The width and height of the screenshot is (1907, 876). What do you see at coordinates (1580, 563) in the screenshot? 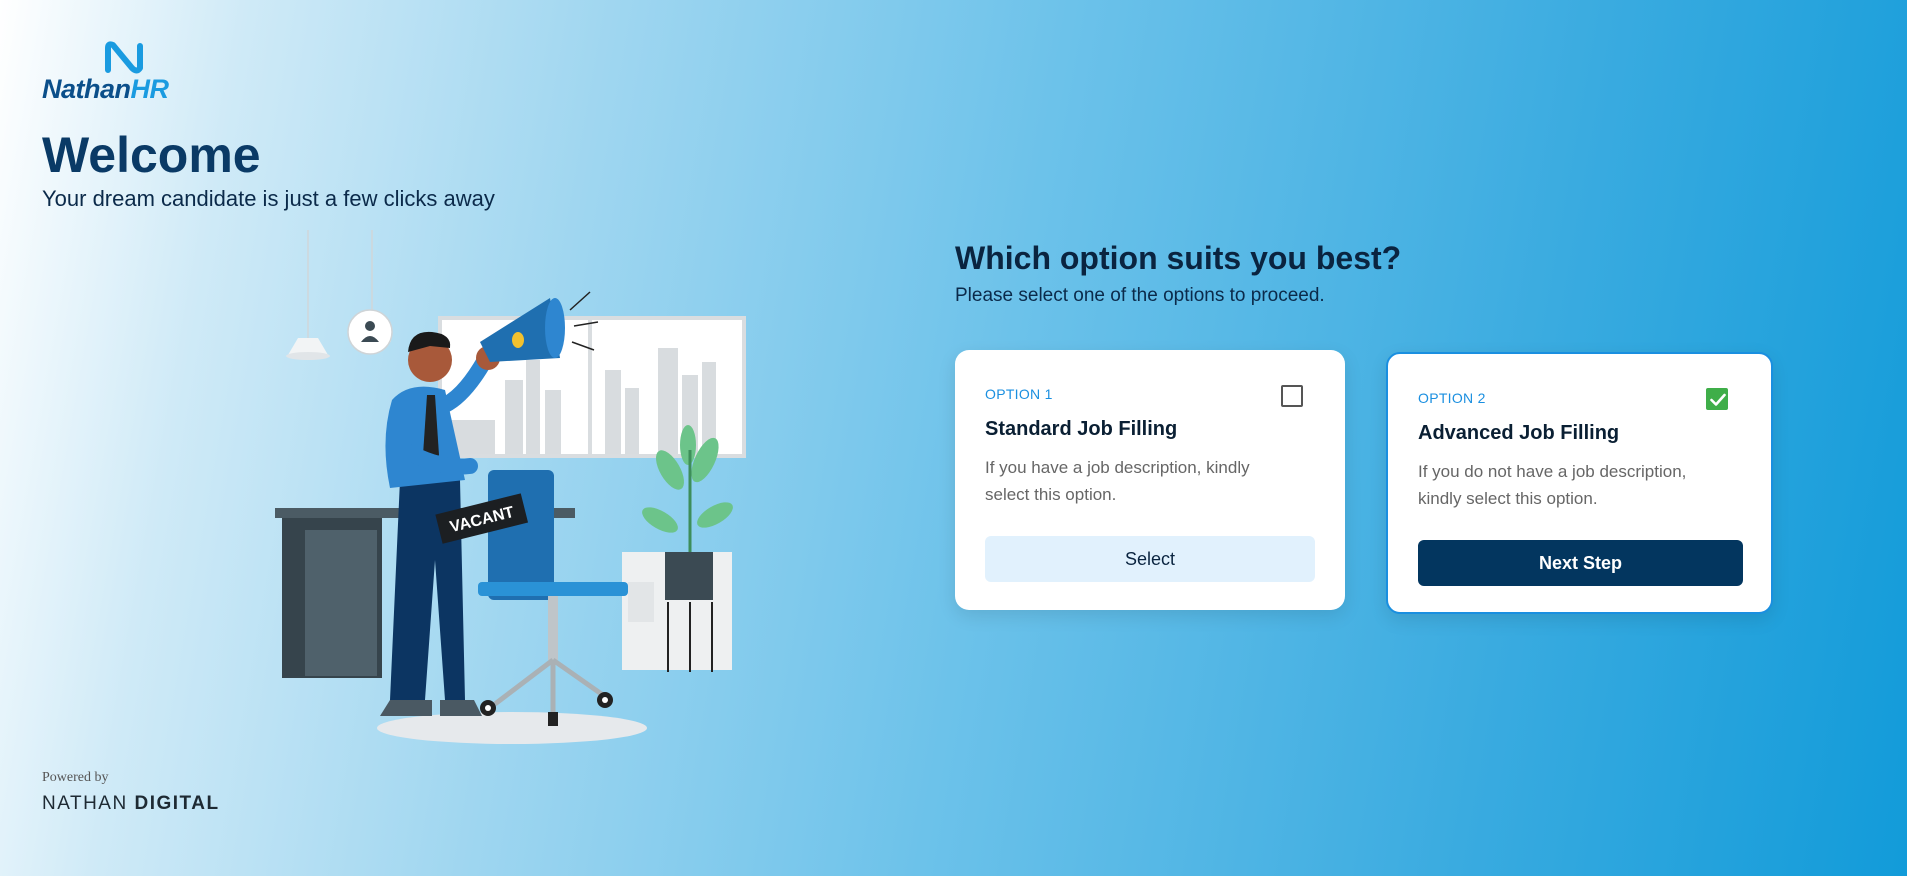
I see `next-step-button: Next Step` at bounding box center [1580, 563].